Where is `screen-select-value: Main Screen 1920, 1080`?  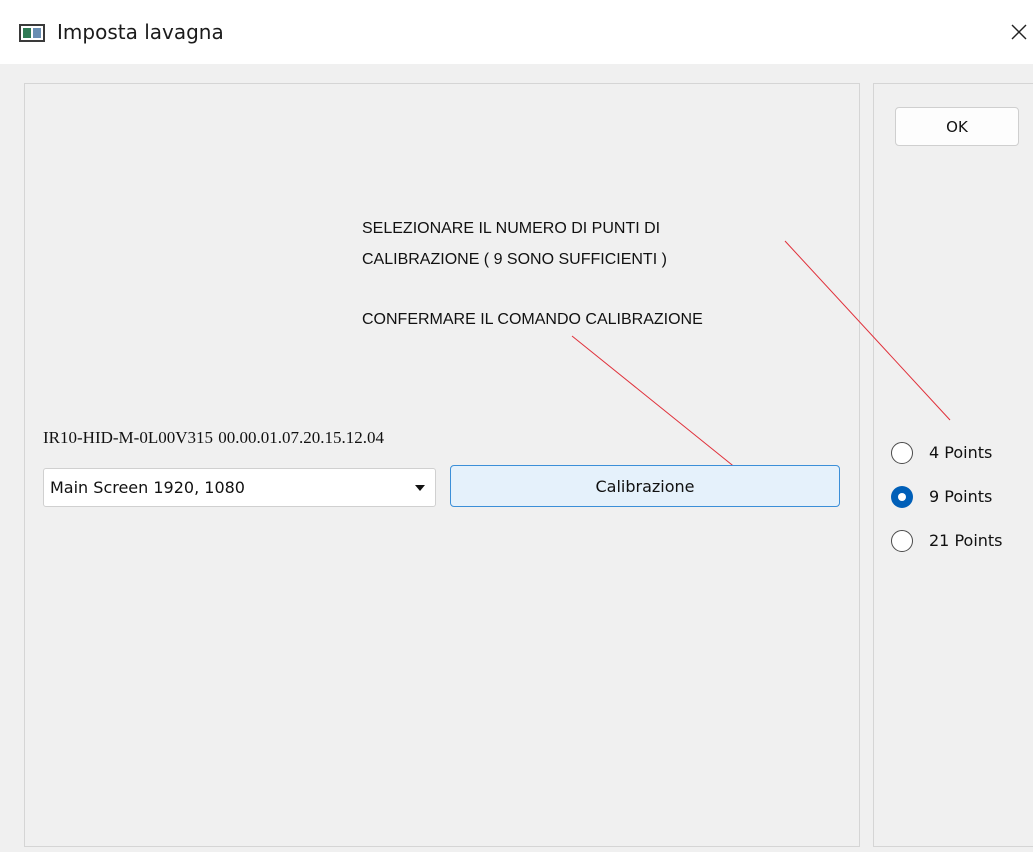
screen-select-value: Main Screen 1920, 1080 is located at coordinates (147, 487).